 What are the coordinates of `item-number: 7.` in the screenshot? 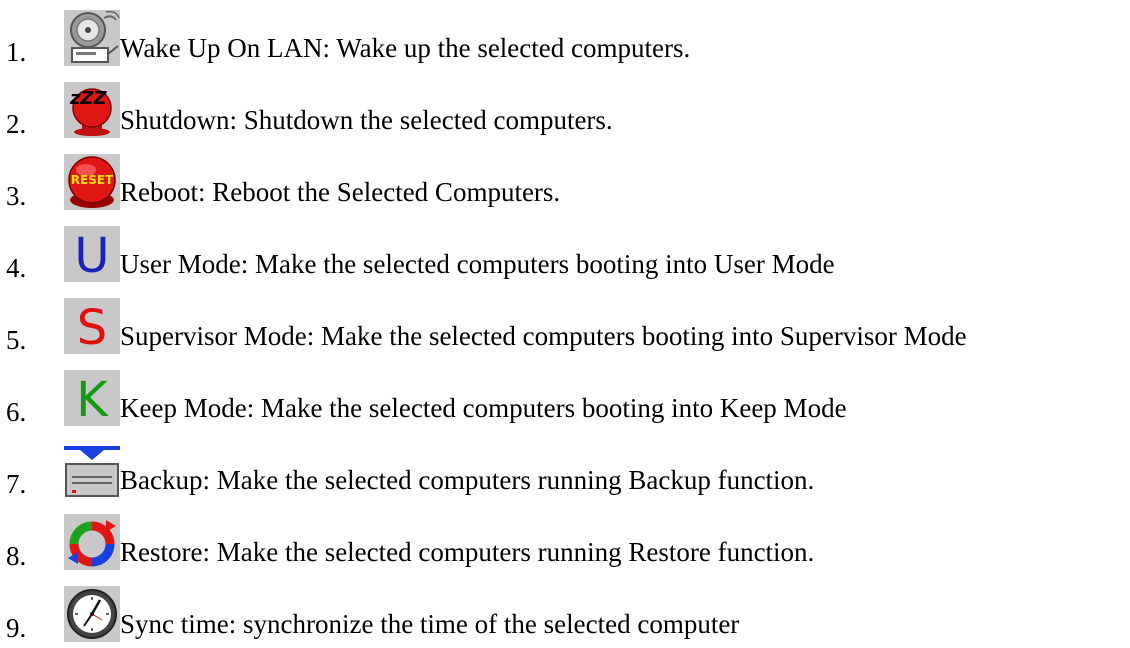 It's located at (16, 484).